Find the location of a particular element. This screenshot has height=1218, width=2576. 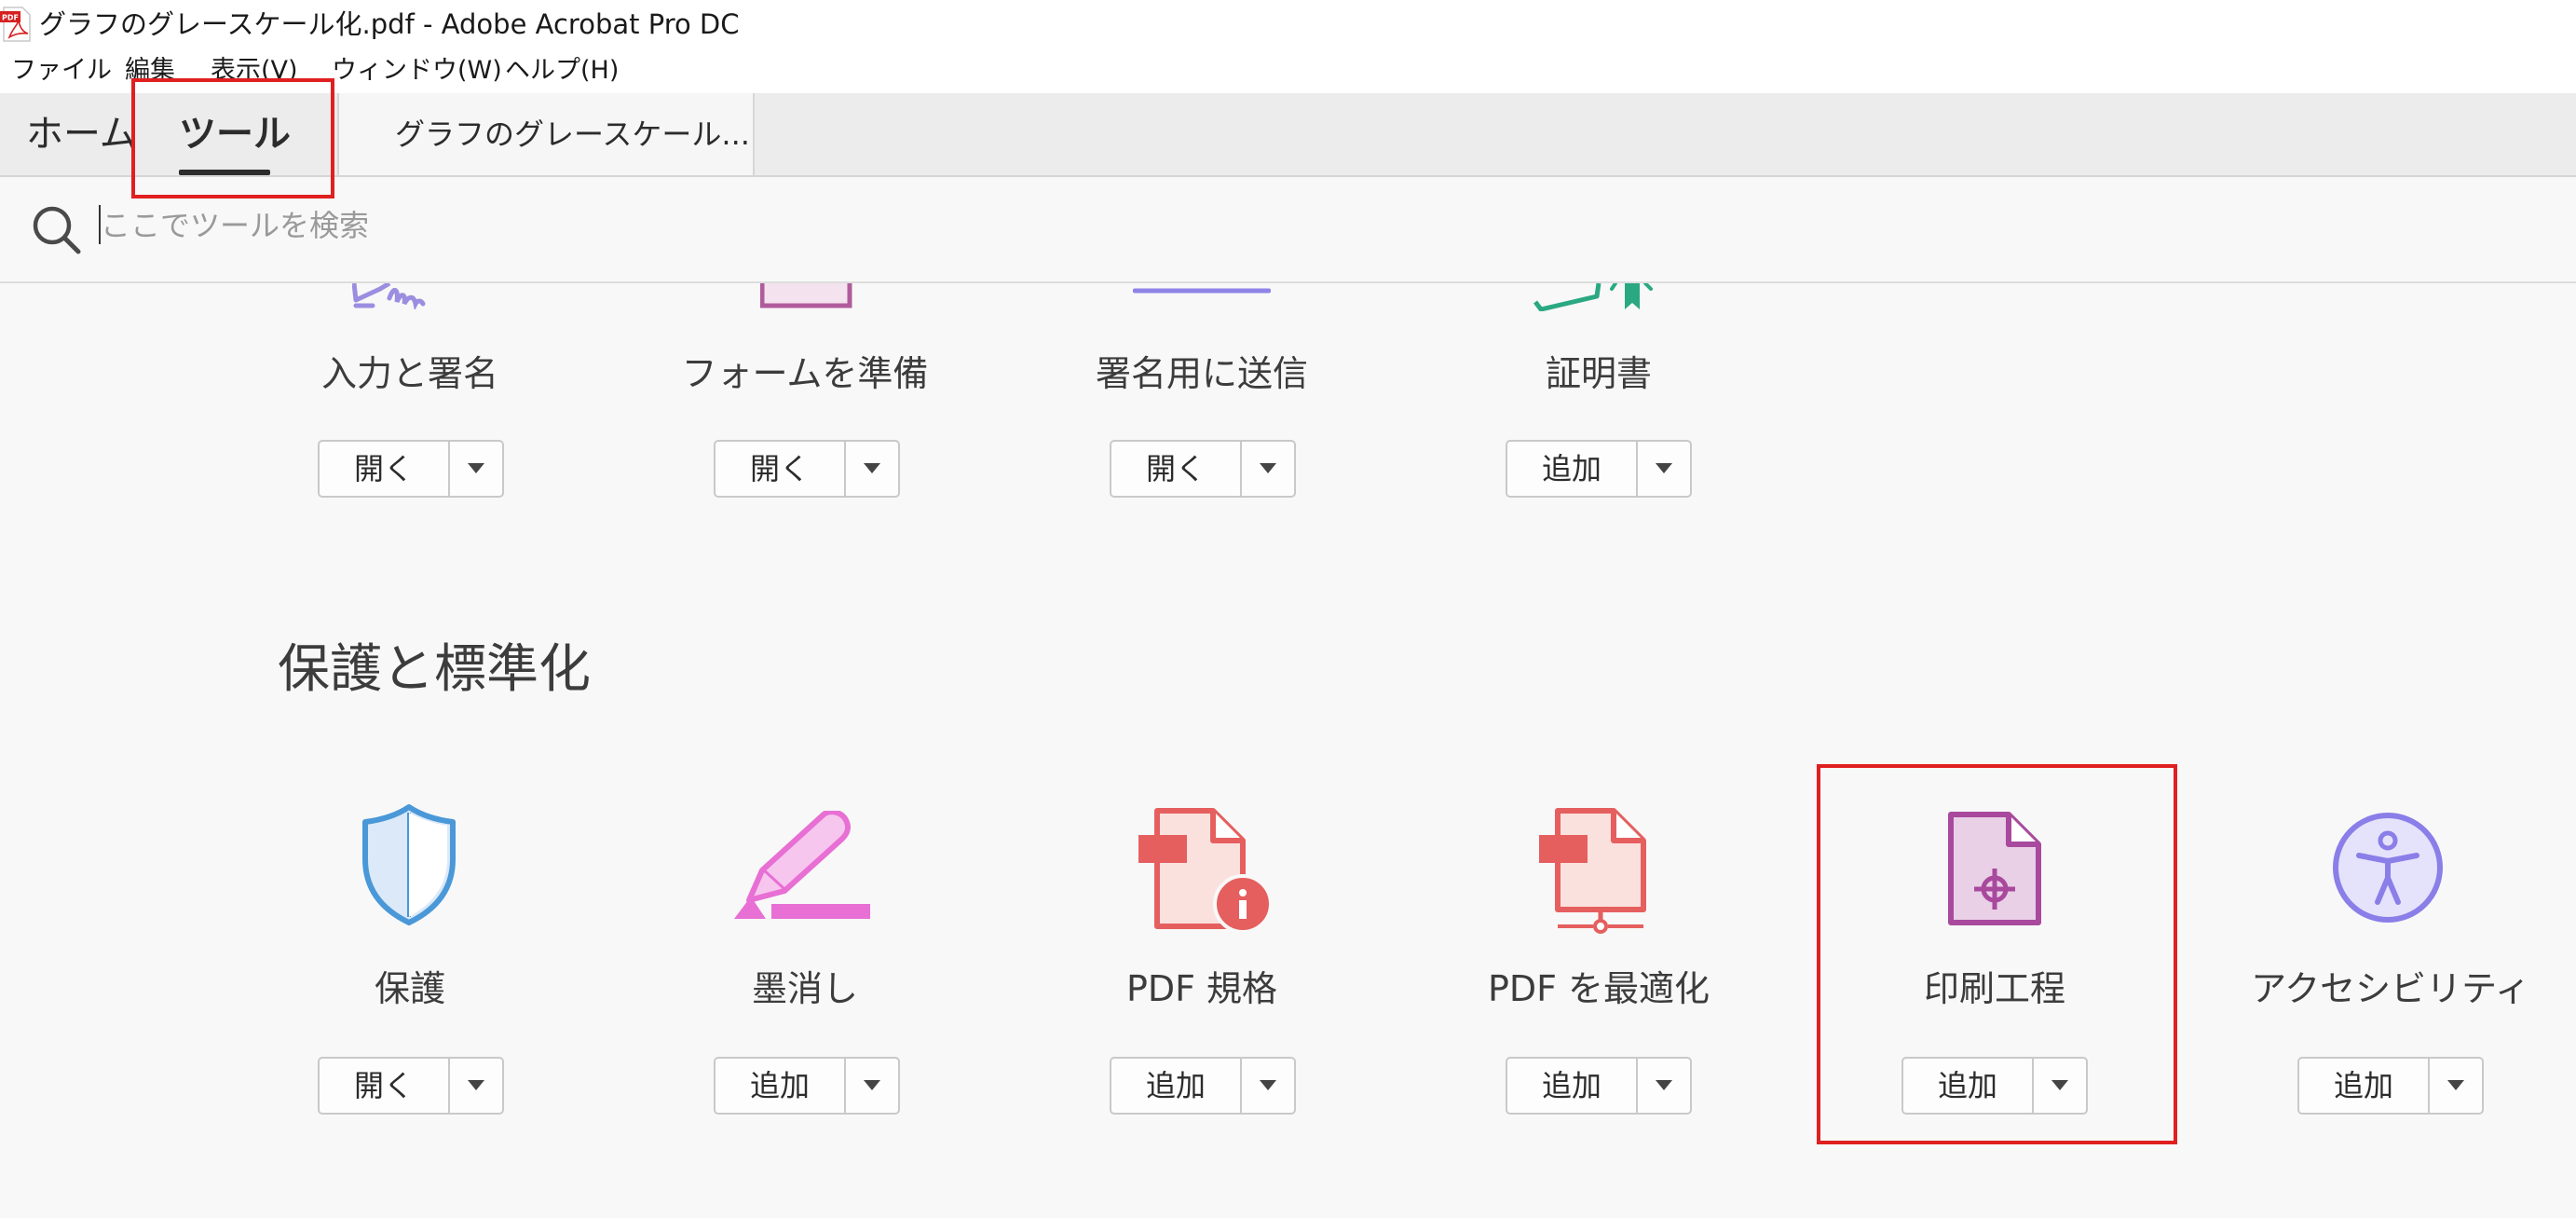

tool-label-accessibility: アクセシビリティ is located at coordinates (2390, 988).